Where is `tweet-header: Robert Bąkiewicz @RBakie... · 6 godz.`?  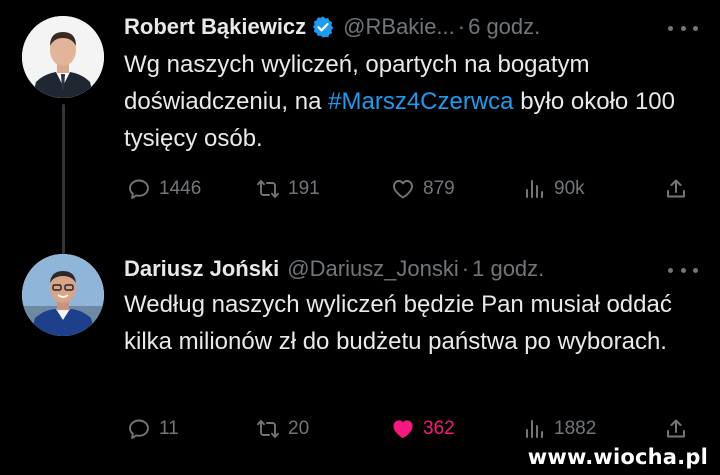
tweet-header: Robert Bąkiewicz @RBakie... · 6 godz. is located at coordinates (332, 27).